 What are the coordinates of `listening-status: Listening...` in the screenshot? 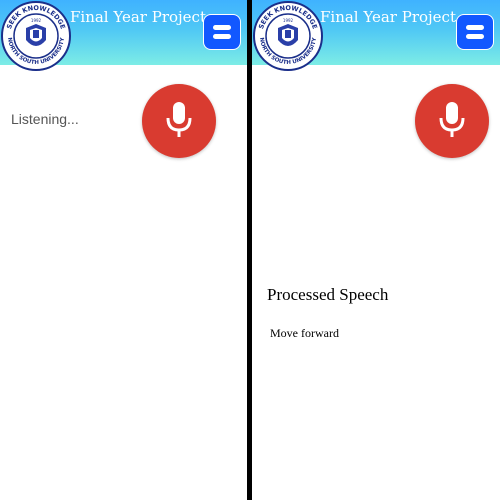 It's located at (45, 119).